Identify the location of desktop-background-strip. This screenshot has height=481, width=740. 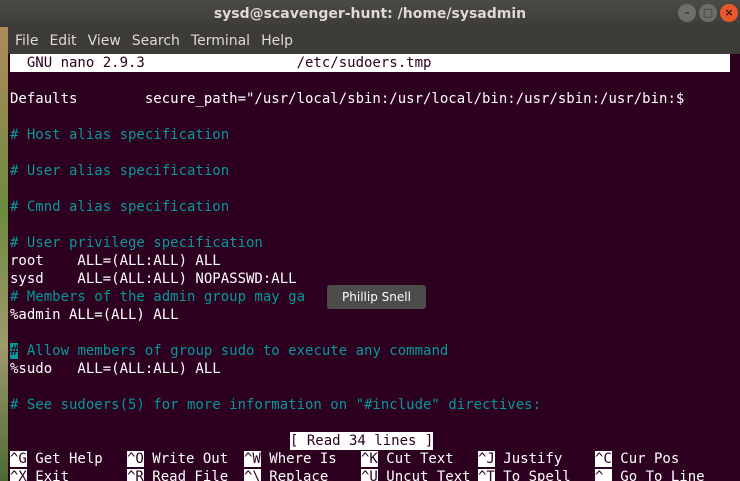
(4, 254).